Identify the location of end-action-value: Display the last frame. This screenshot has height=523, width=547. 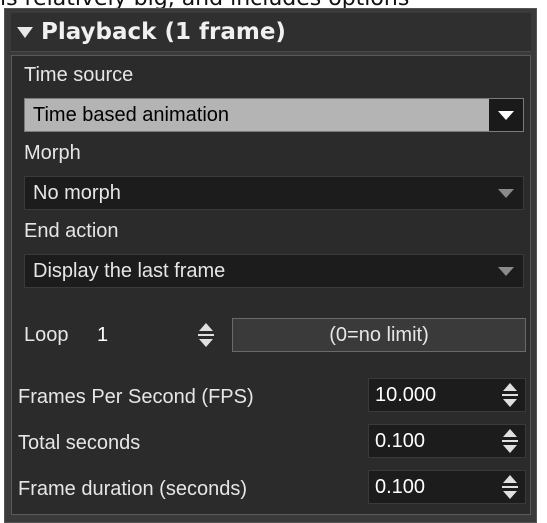
(129, 270).